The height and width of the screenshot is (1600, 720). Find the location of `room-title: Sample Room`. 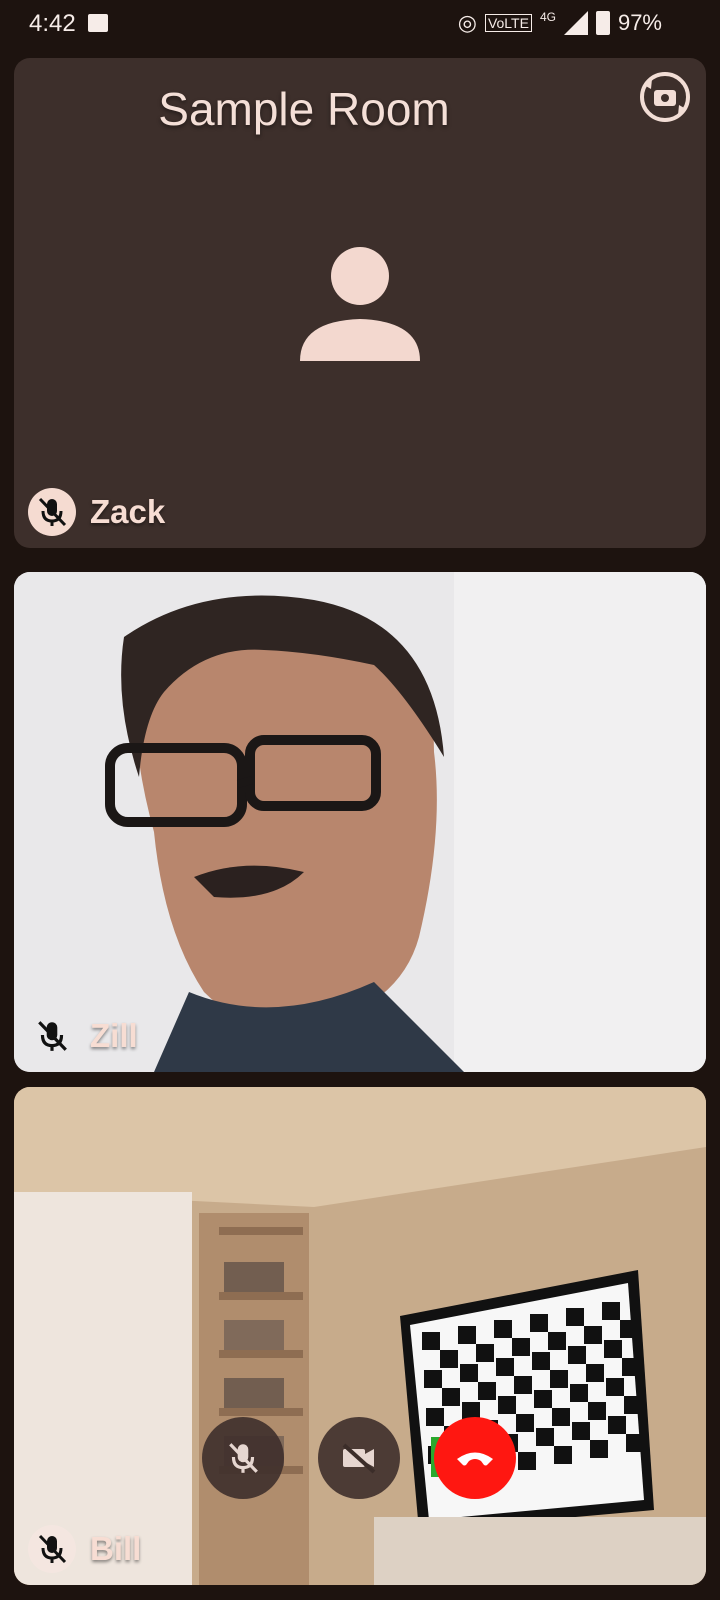

room-title: Sample Room is located at coordinates (304, 109).